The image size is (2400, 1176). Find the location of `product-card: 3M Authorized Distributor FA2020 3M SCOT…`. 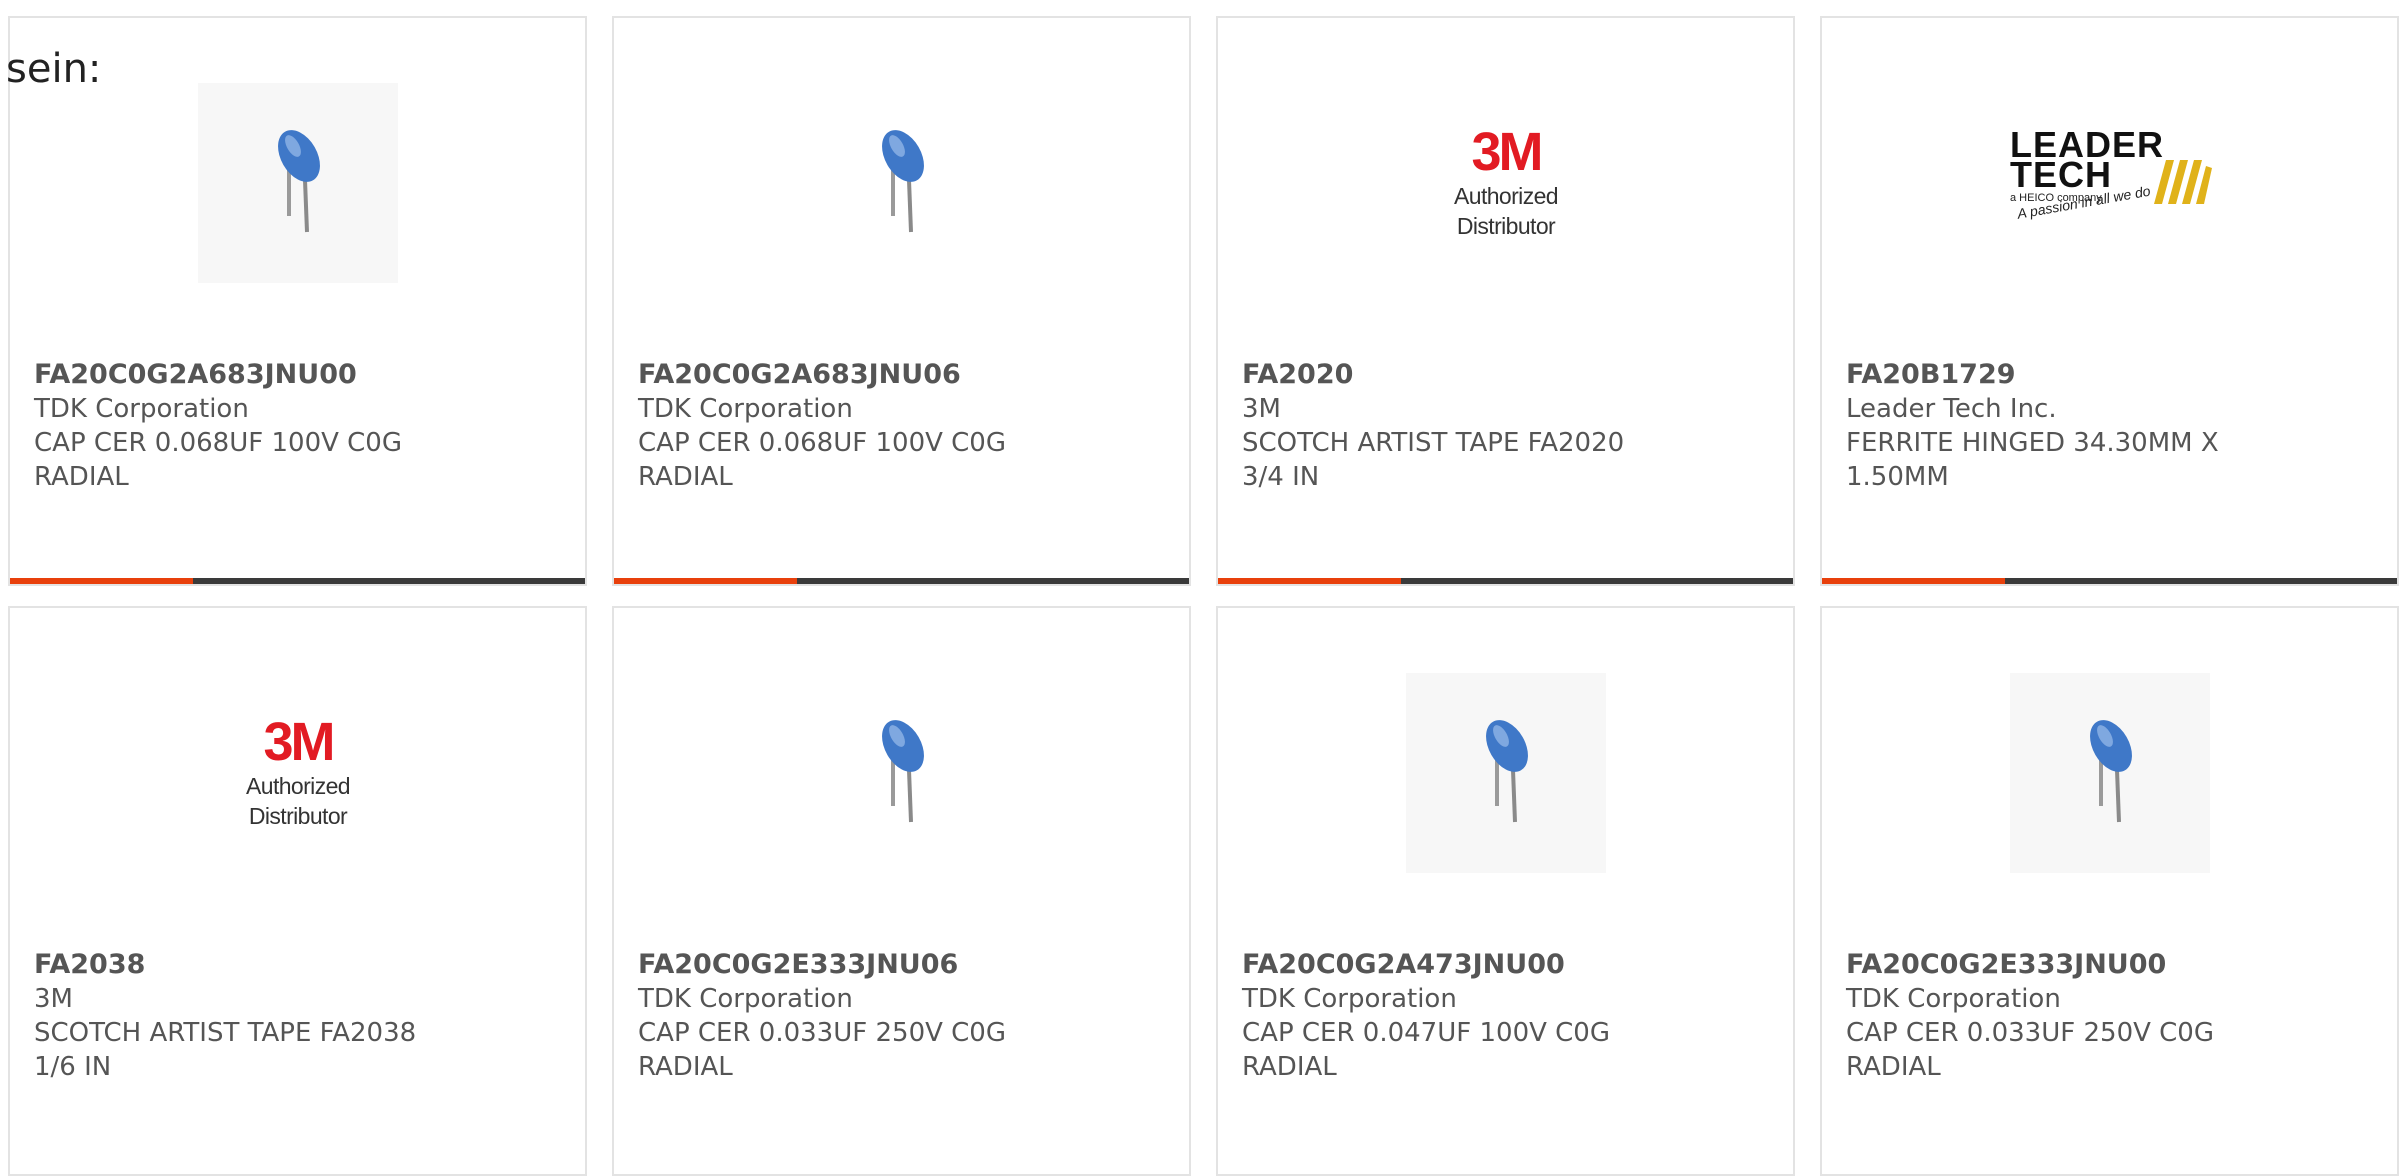

product-card: 3M Authorized Distributor FA2020 3M SCOT… is located at coordinates (1505, 301).